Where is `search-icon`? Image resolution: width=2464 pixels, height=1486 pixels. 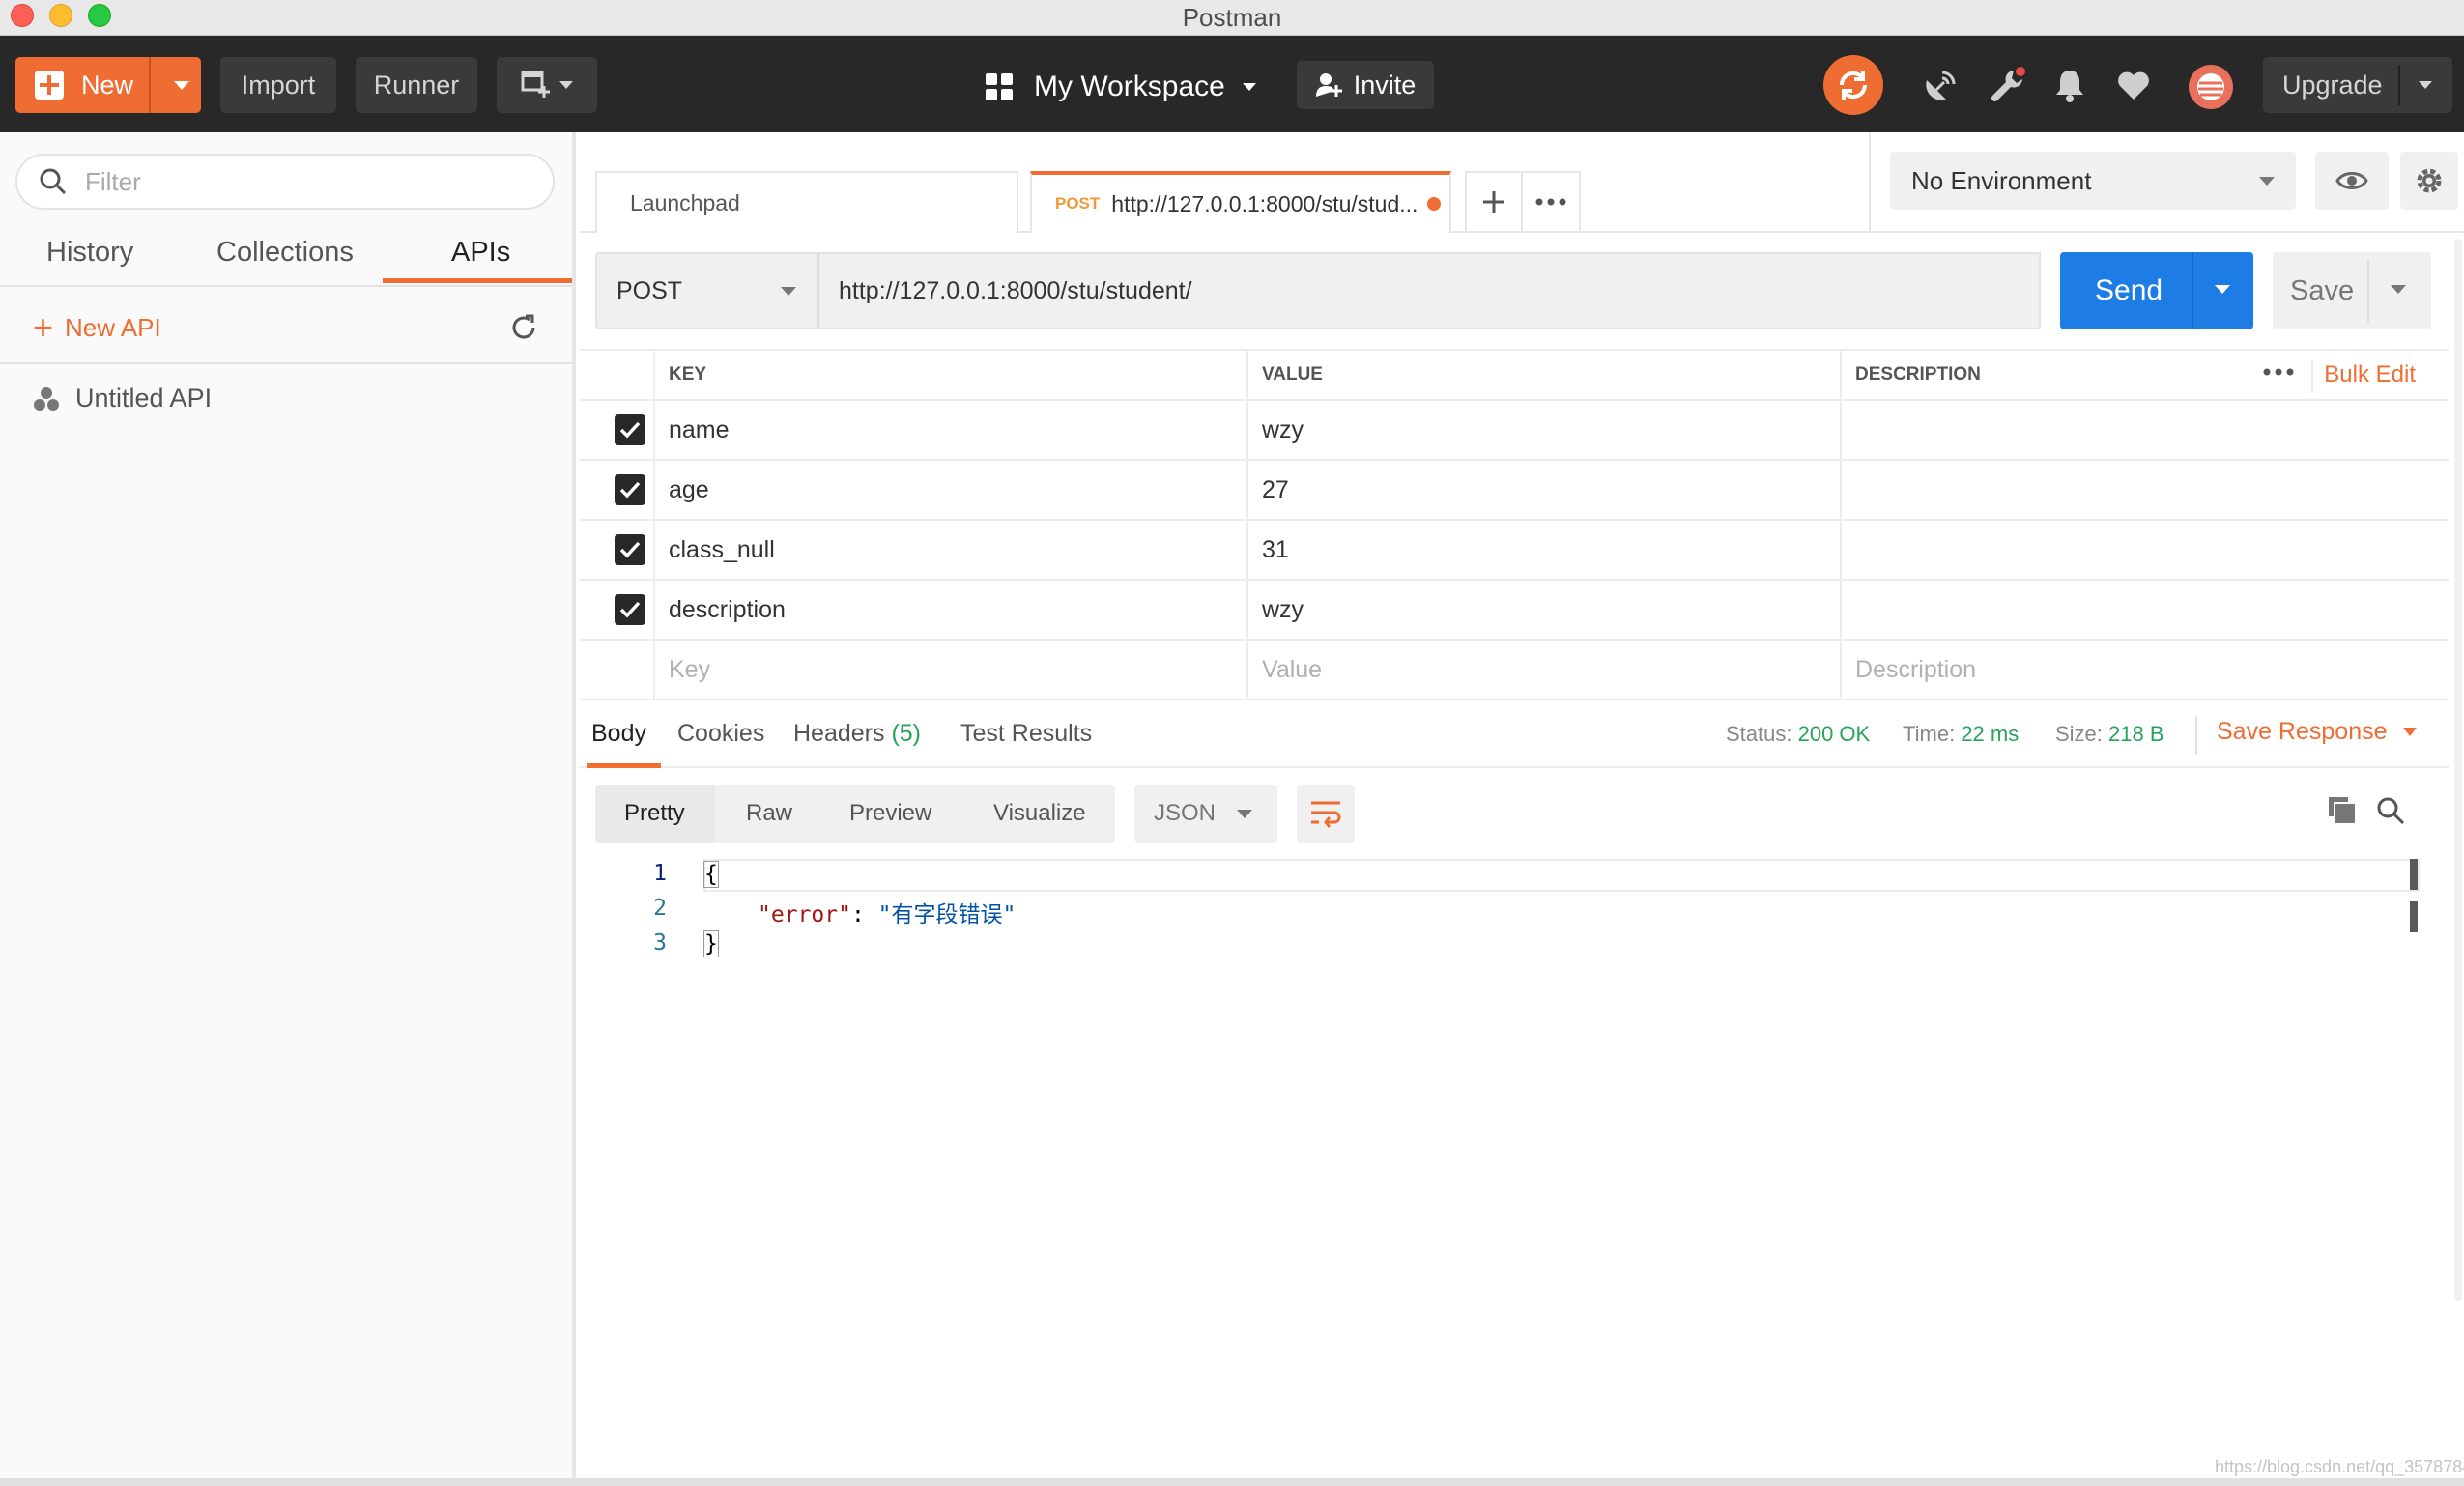
search-icon is located at coordinates (2390, 810).